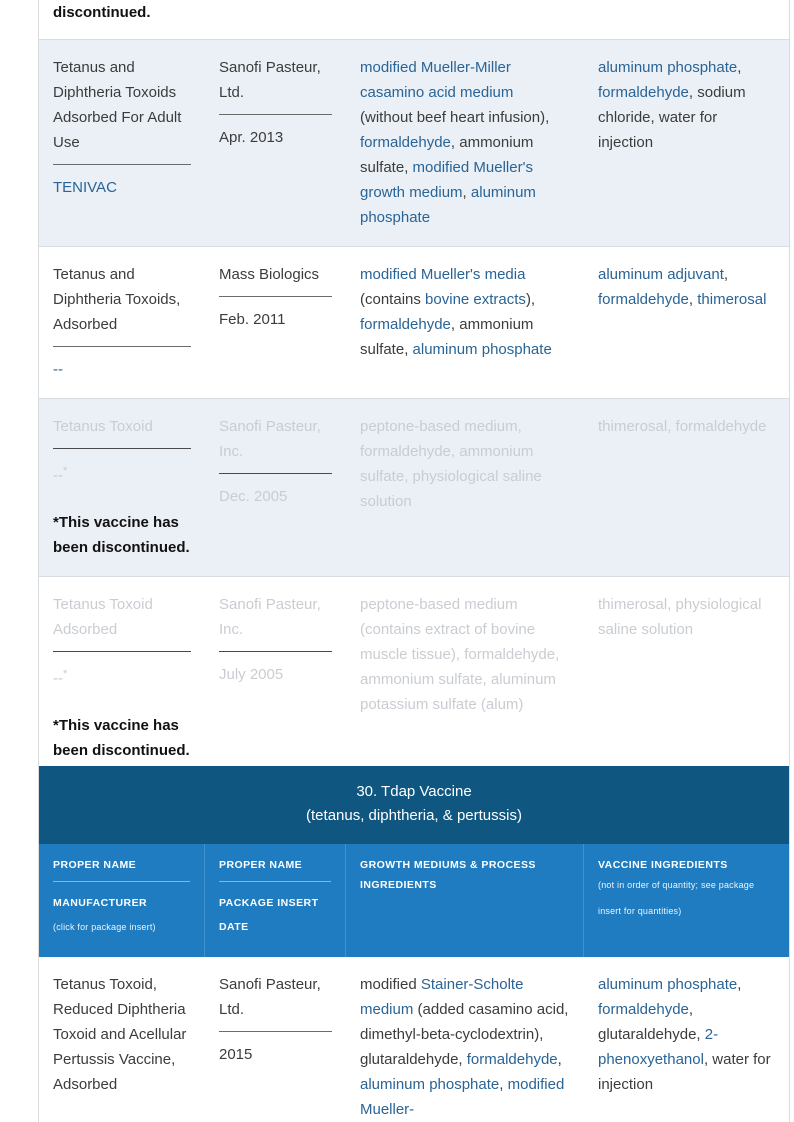  I want to click on column-header-hint-2: insert for quantities), so click(640, 911).